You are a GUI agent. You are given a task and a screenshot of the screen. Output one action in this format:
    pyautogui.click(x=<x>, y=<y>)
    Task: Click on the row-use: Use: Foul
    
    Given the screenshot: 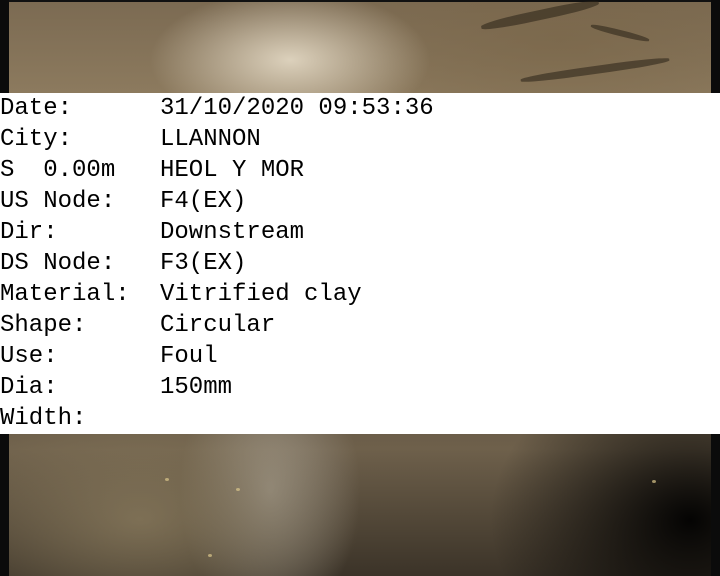 What is the action you would take?
    pyautogui.click(x=360, y=356)
    